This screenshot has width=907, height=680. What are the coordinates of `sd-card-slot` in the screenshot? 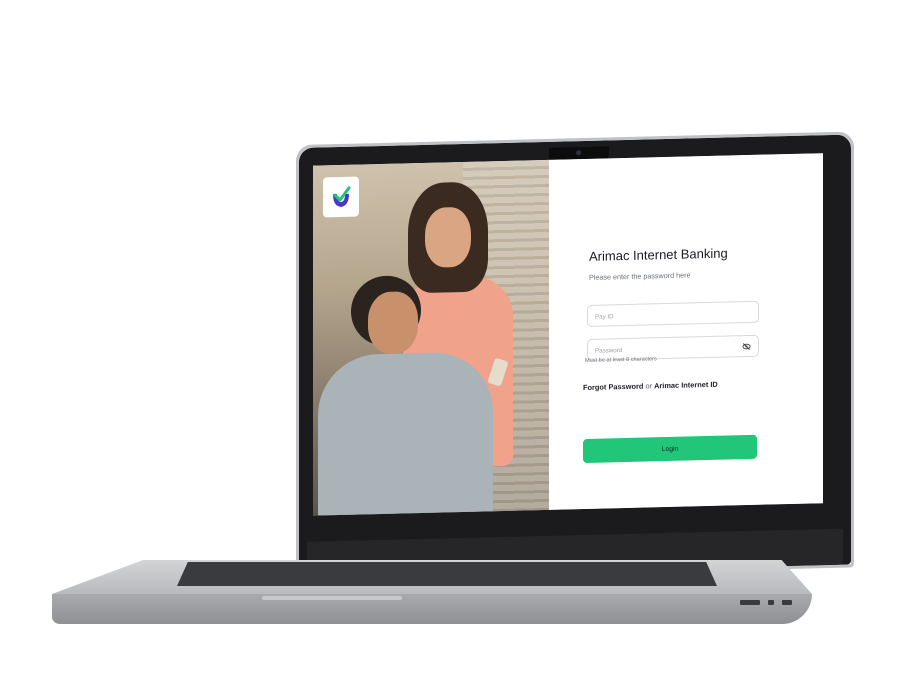 It's located at (750, 602).